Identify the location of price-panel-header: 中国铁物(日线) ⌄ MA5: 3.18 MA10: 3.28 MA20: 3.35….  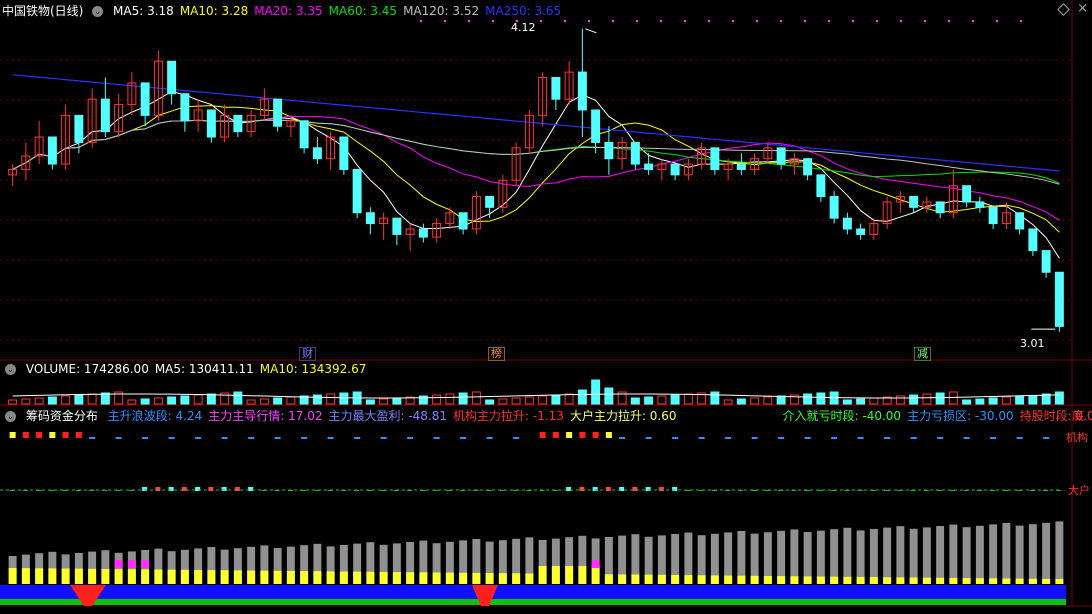
(287, 11).